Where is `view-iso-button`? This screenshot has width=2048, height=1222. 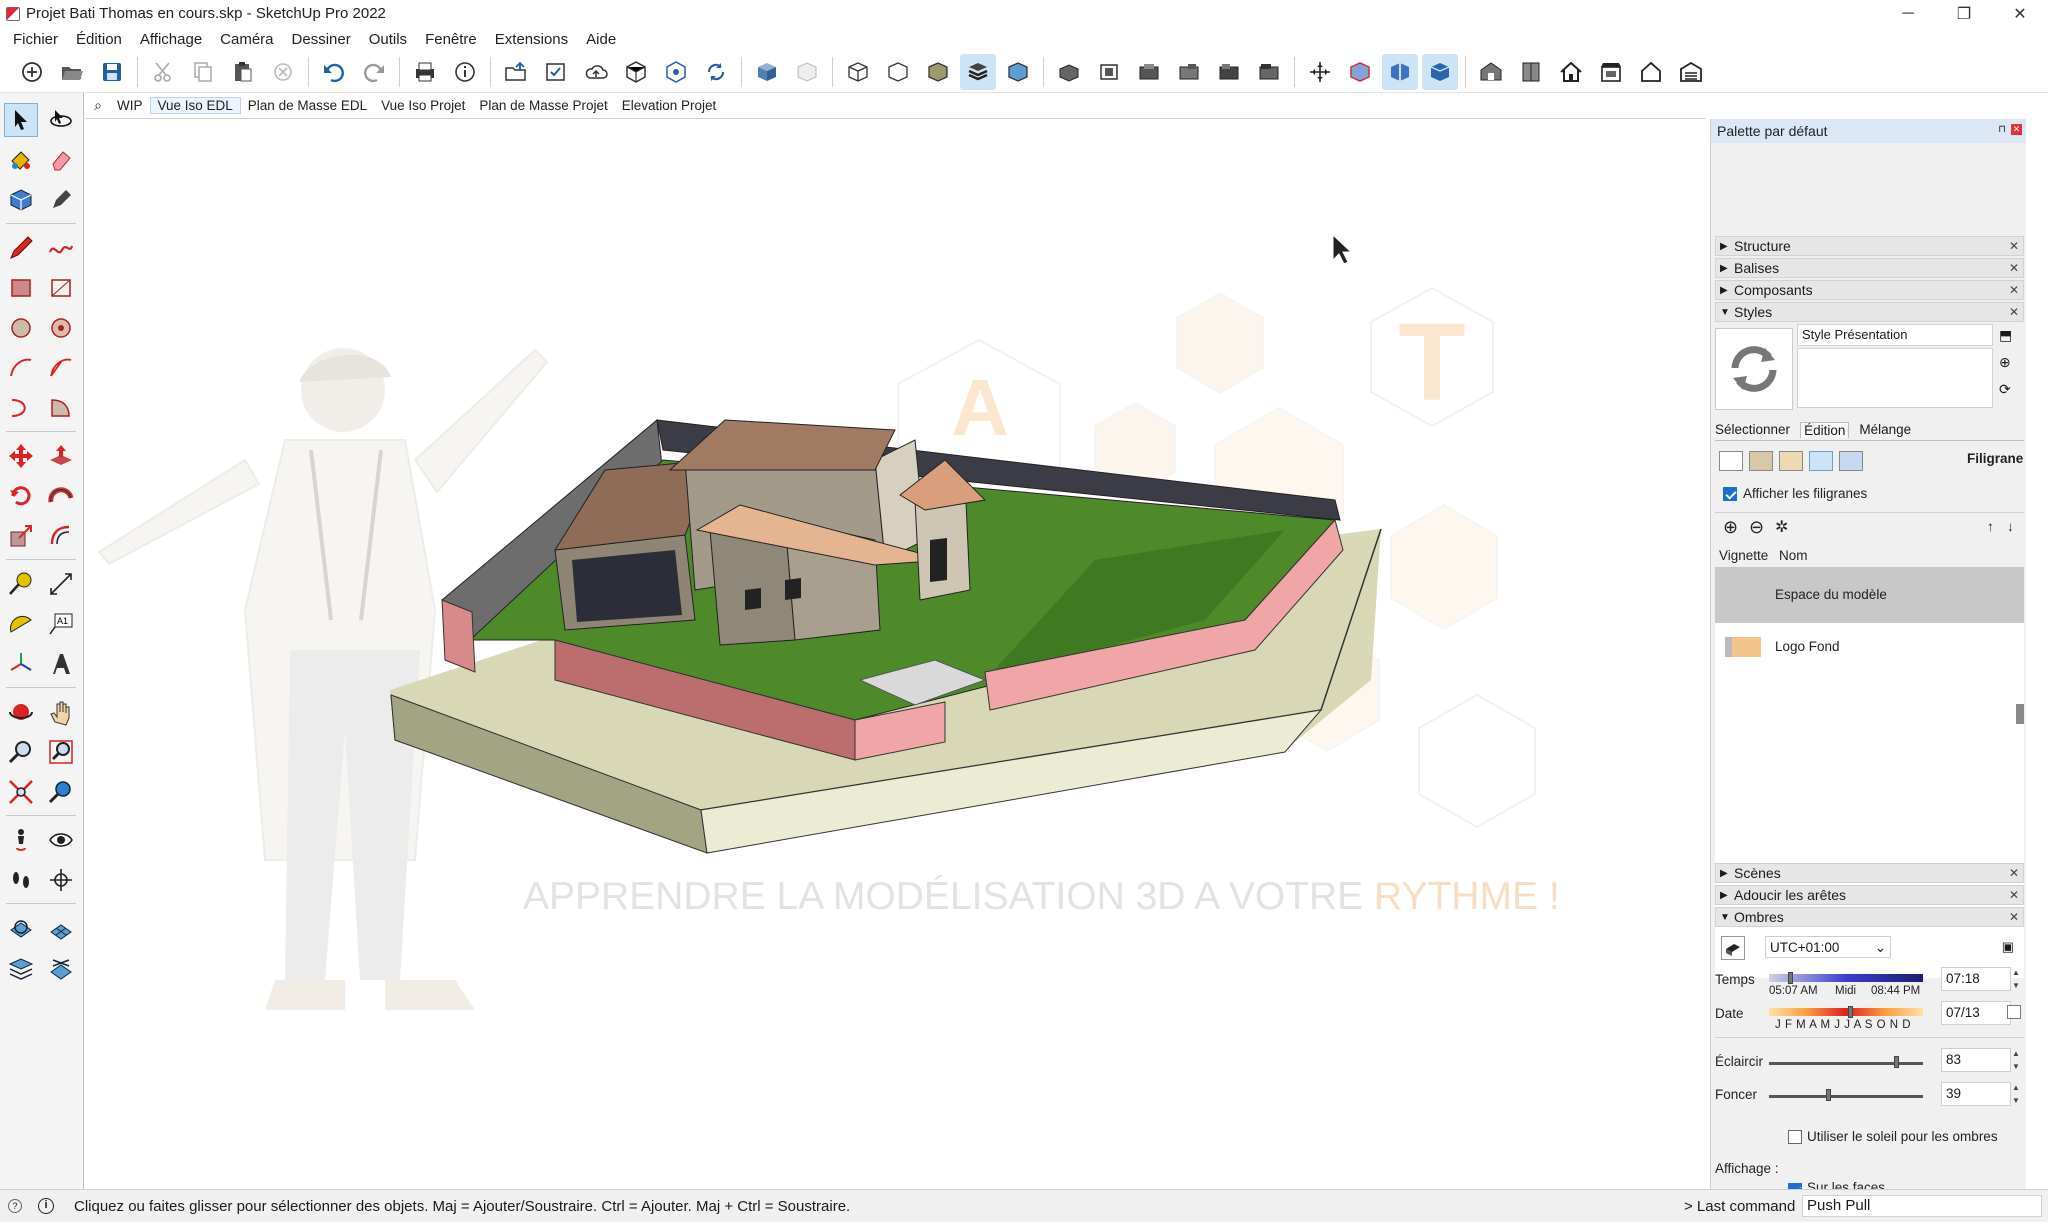
view-iso-button is located at coordinates (1069, 72).